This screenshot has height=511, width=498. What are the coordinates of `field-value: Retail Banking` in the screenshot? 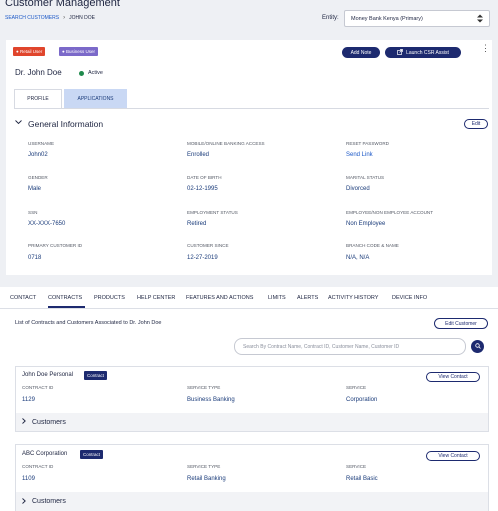 It's located at (206, 479).